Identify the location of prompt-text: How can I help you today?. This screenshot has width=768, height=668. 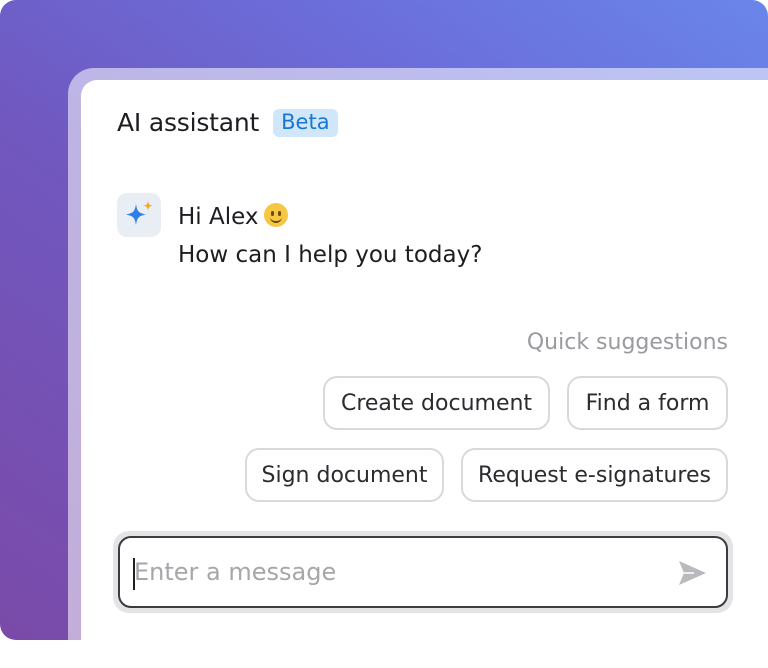
(330, 255).